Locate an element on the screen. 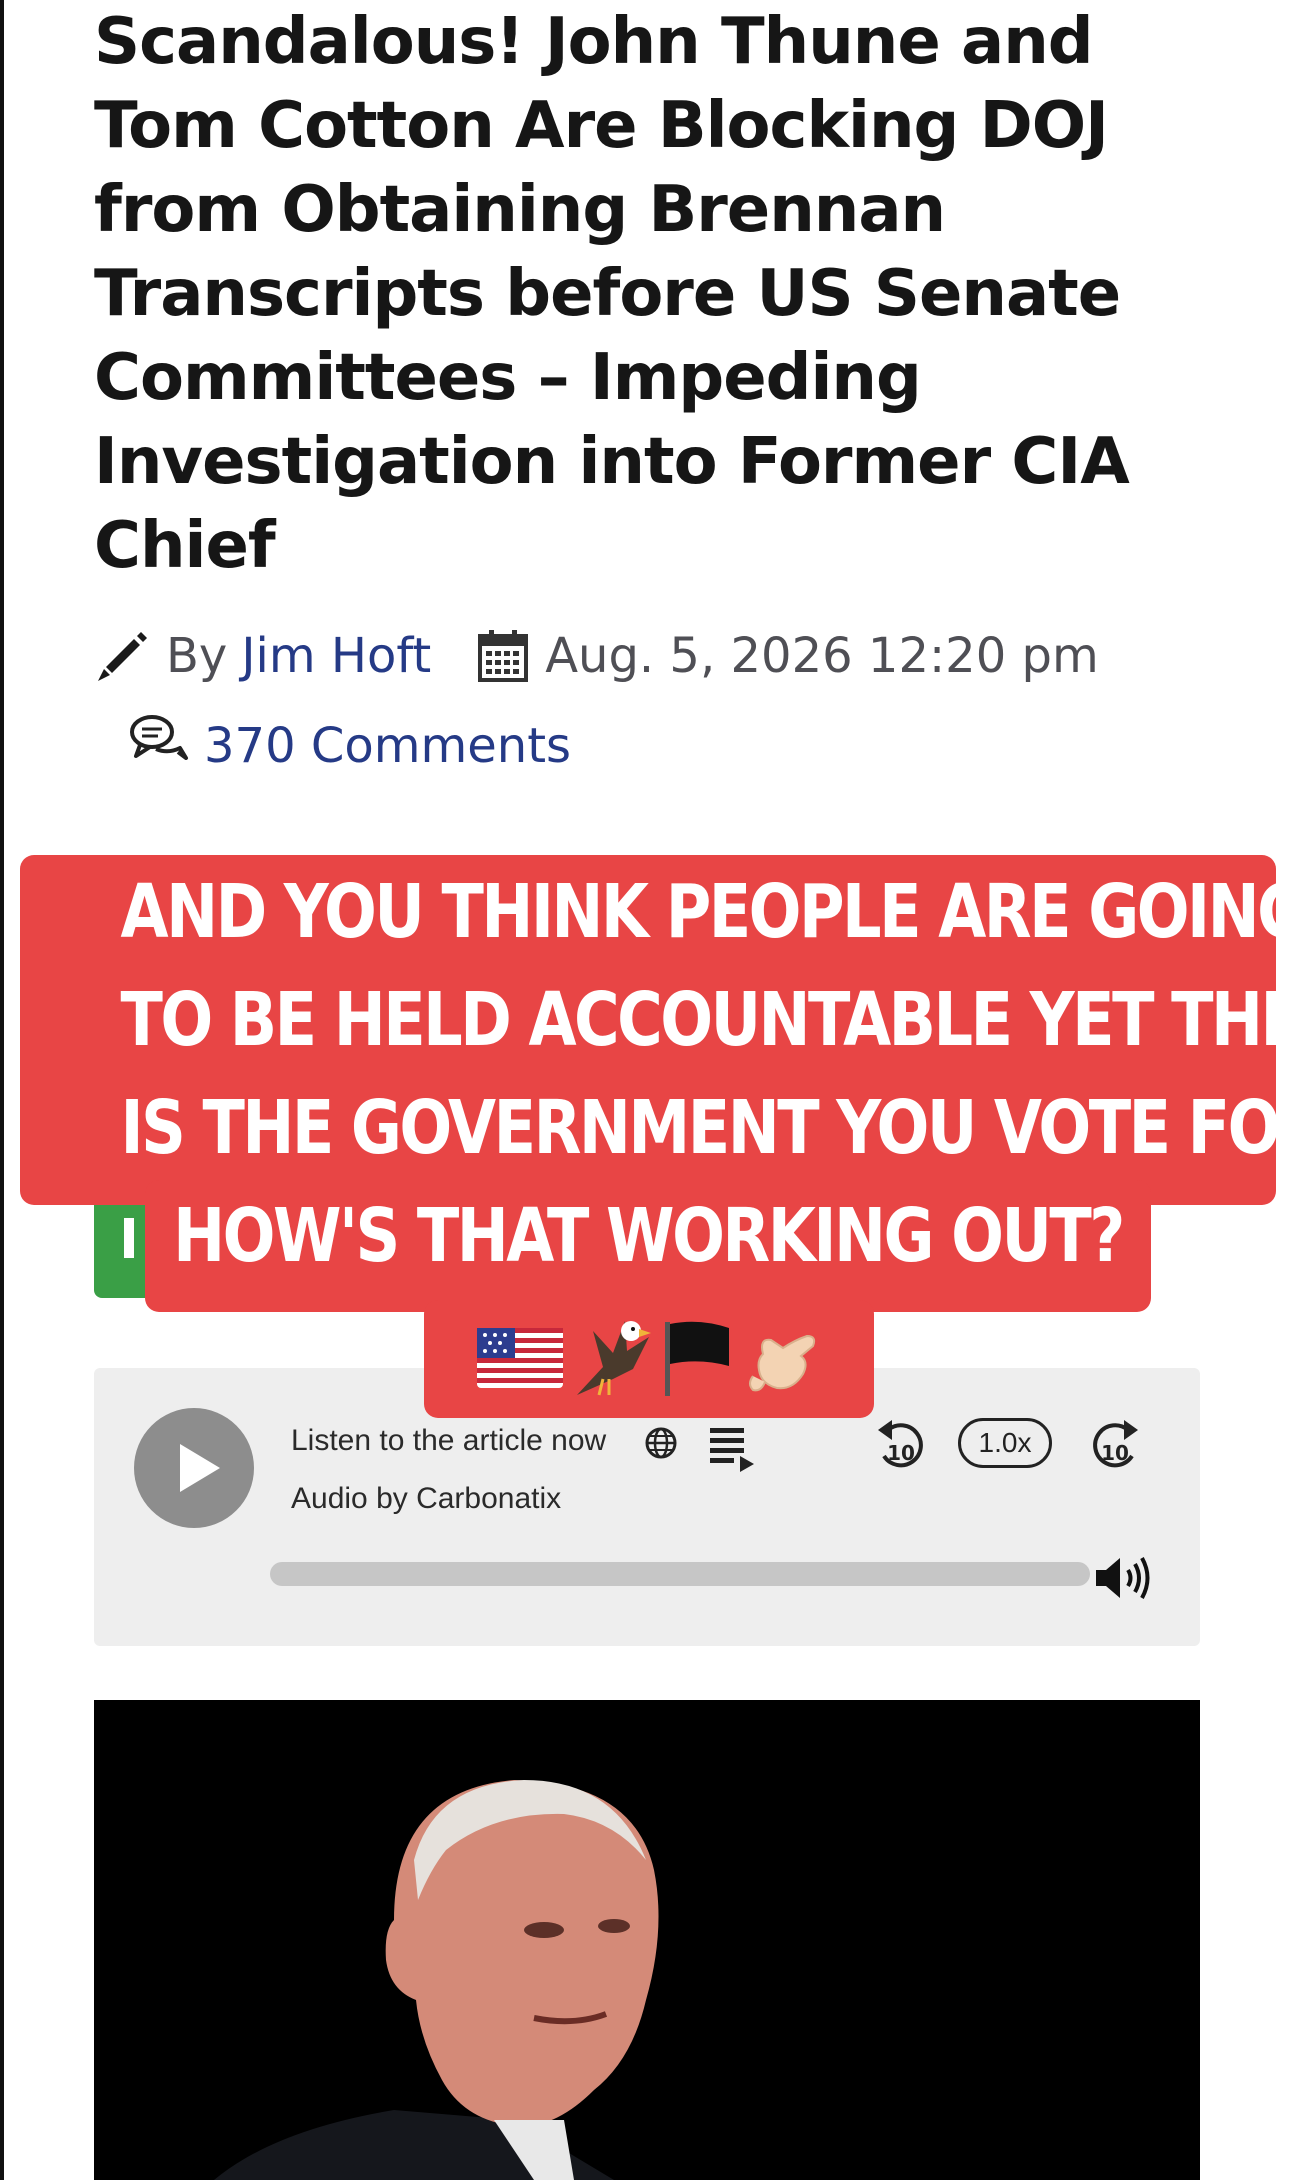 This screenshot has height=2180, width=1290. playback-speed-button: 1.0x is located at coordinates (1005, 1443).